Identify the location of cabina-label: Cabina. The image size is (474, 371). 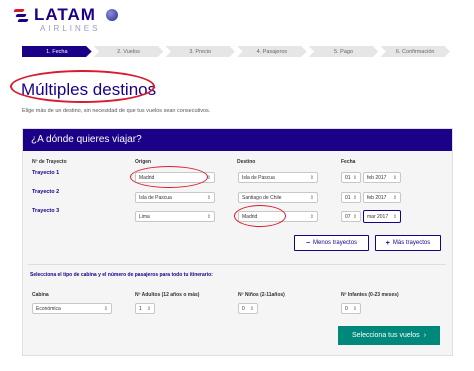
(40, 295).